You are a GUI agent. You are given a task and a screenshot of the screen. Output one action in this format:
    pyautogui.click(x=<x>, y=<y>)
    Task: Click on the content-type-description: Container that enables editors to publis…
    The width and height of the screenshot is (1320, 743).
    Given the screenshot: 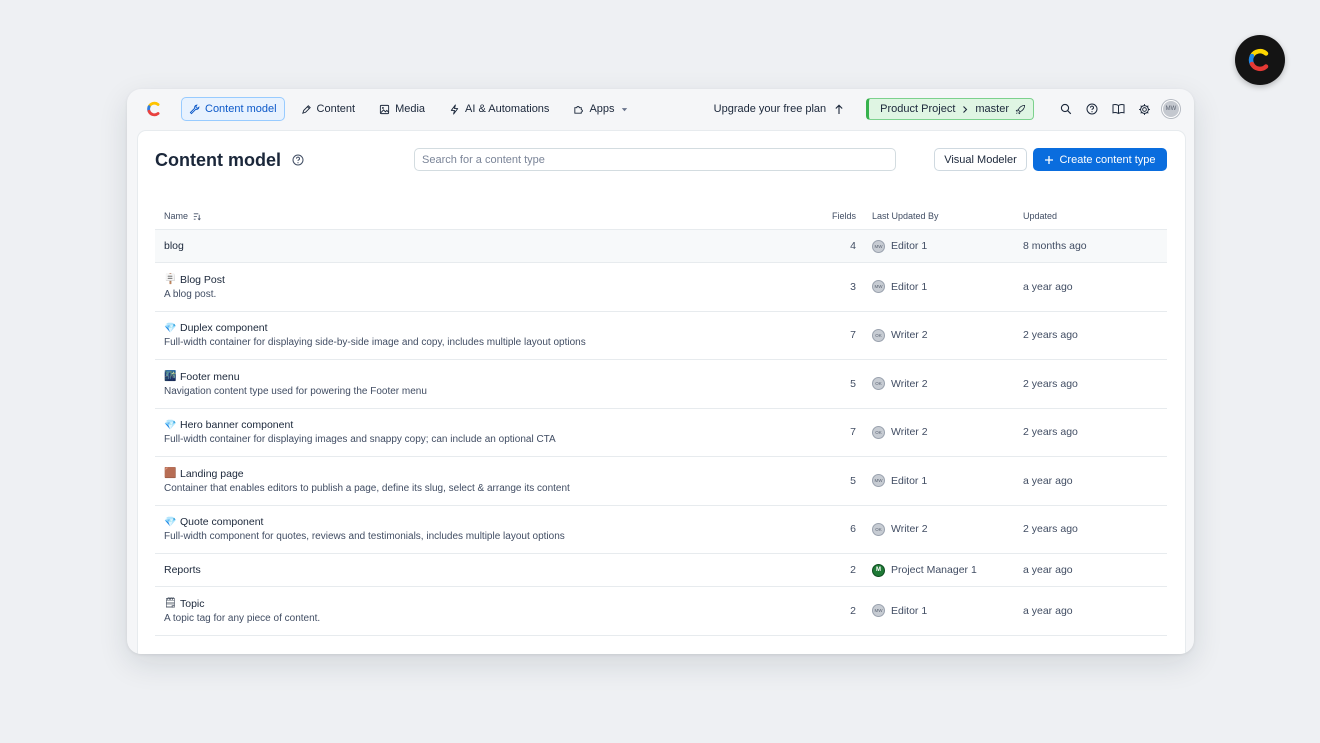 What is the action you would take?
    pyautogui.click(x=367, y=488)
    